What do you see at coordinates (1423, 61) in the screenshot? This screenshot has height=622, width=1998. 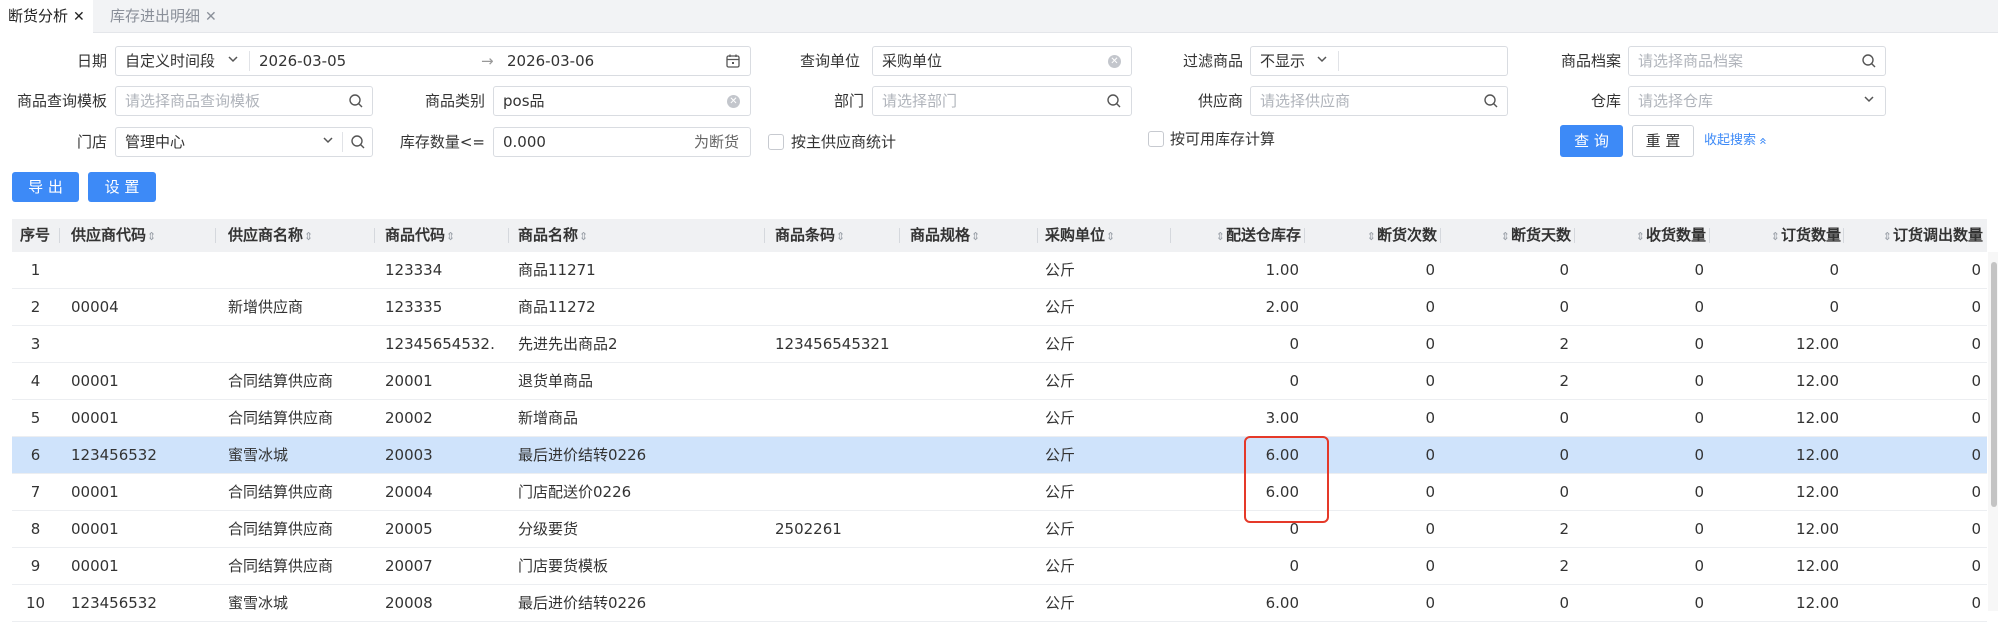 I see `filter-goods-input` at bounding box center [1423, 61].